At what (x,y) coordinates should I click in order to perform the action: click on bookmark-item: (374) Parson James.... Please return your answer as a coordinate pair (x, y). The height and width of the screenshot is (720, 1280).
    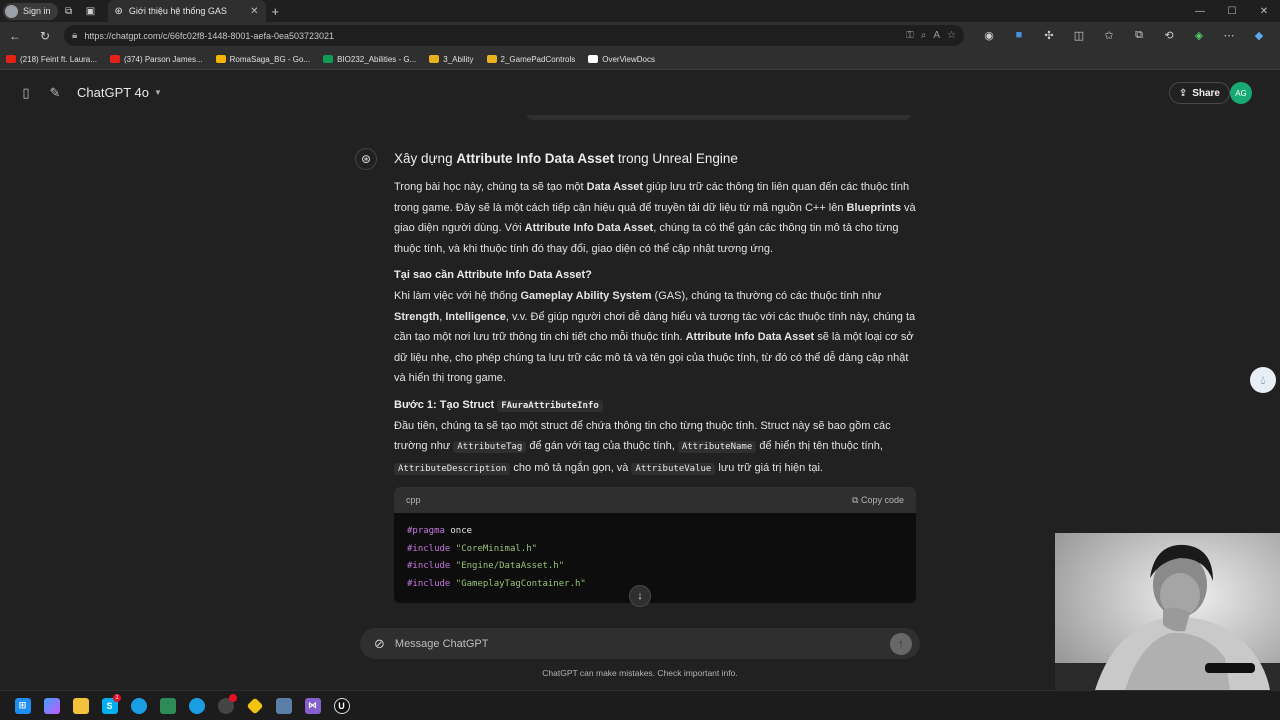
    Looking at the image, I should click on (156, 59).